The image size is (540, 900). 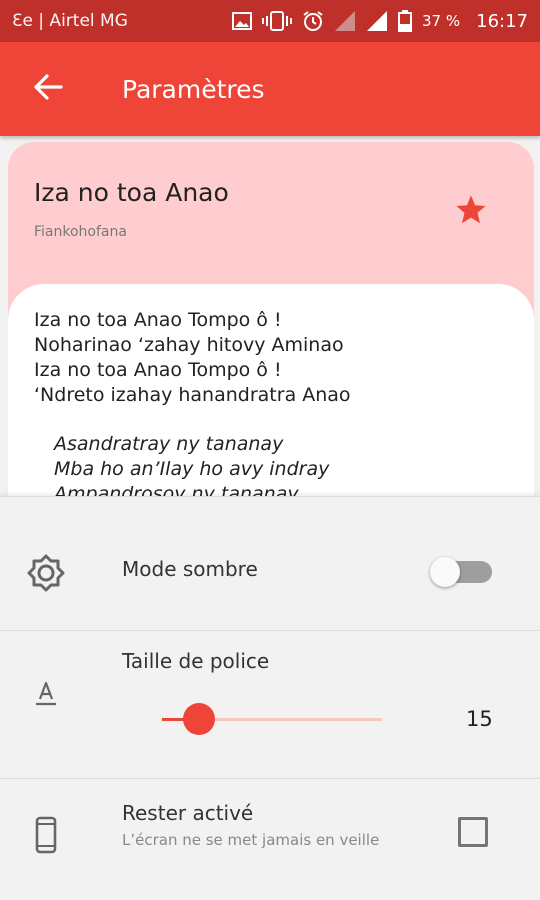 I want to click on gallery-notification-icon, so click(x=242, y=21).